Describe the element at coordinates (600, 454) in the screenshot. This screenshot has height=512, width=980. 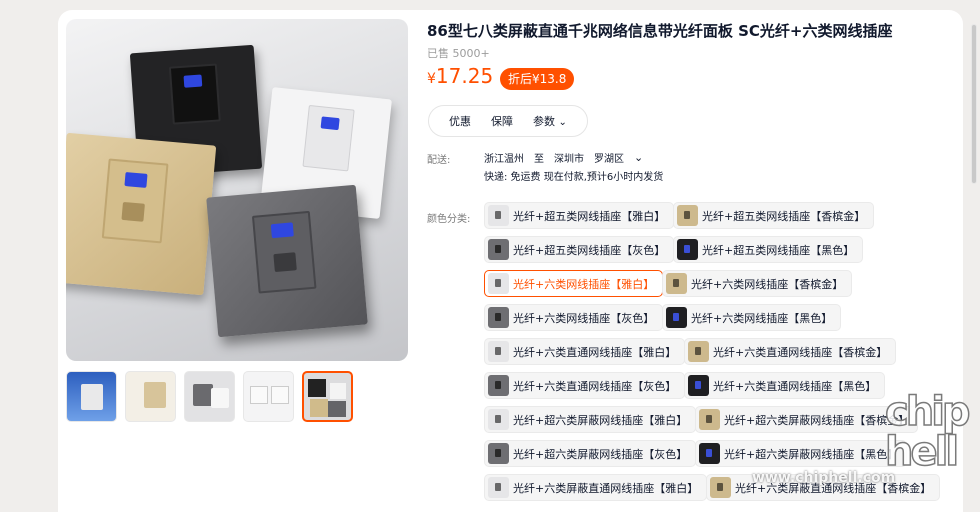
I see `variant-label: 光纤+超六类屏蔽网线插座【灰色】` at that location.